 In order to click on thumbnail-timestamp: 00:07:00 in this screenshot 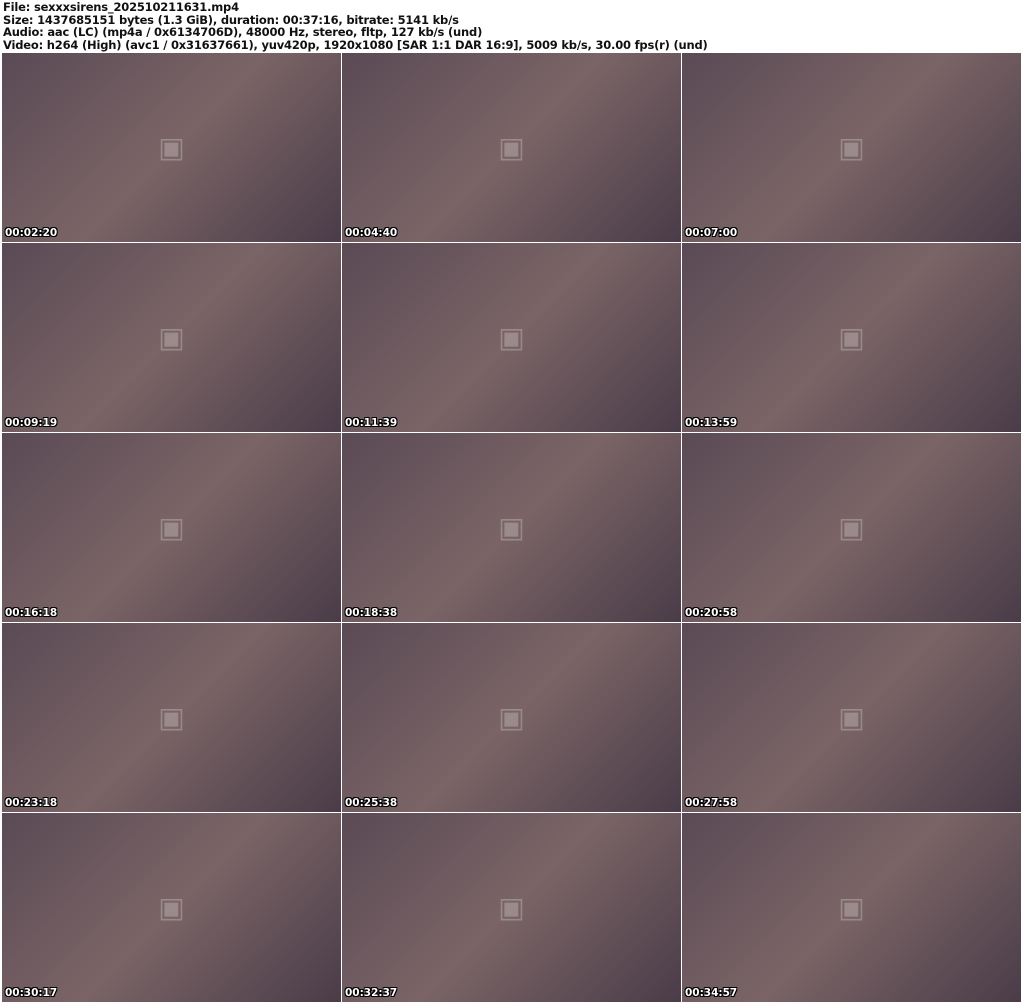, I will do `click(711, 233)`.